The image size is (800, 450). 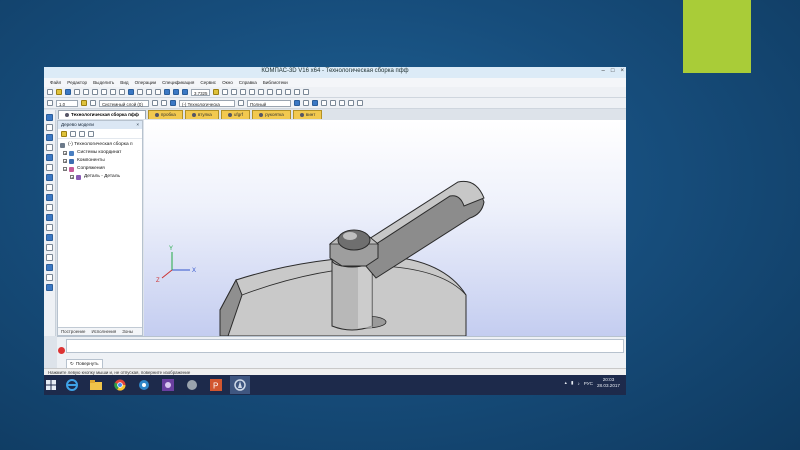 I want to click on menu-file: Файл, so click(x=55, y=82).